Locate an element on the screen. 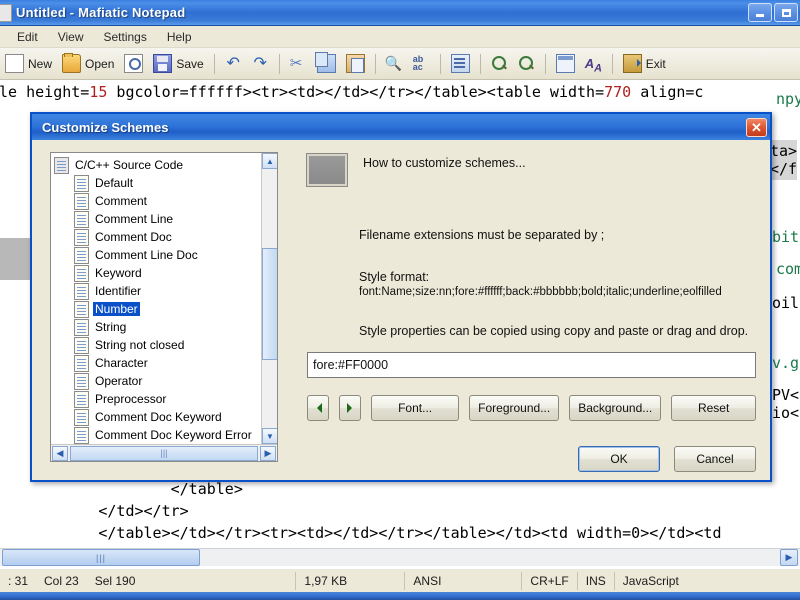 Image resolution: width=800 pixels, height=600 pixels. toolbar-paste is located at coordinates (355, 64).